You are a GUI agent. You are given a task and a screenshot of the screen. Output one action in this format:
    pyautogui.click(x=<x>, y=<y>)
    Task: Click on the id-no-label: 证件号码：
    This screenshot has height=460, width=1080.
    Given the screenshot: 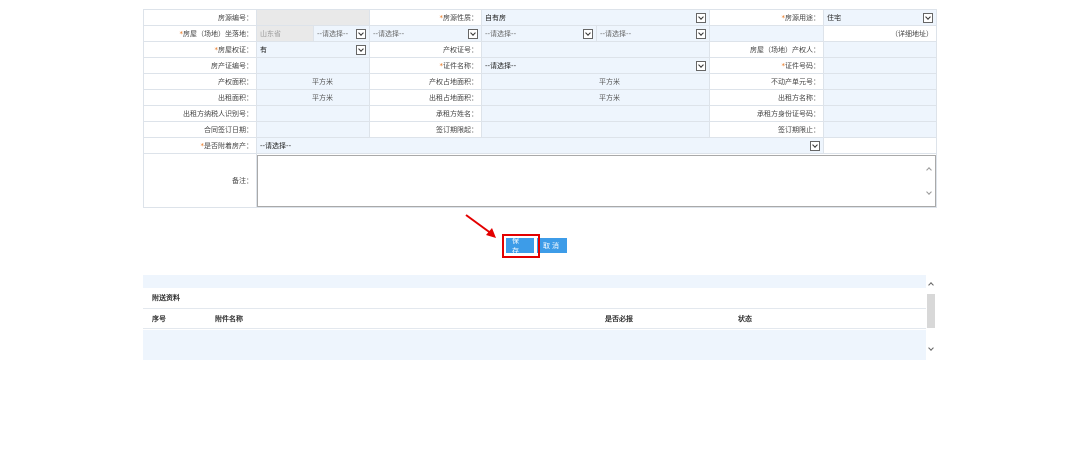 What is the action you would take?
    pyautogui.click(x=802, y=65)
    